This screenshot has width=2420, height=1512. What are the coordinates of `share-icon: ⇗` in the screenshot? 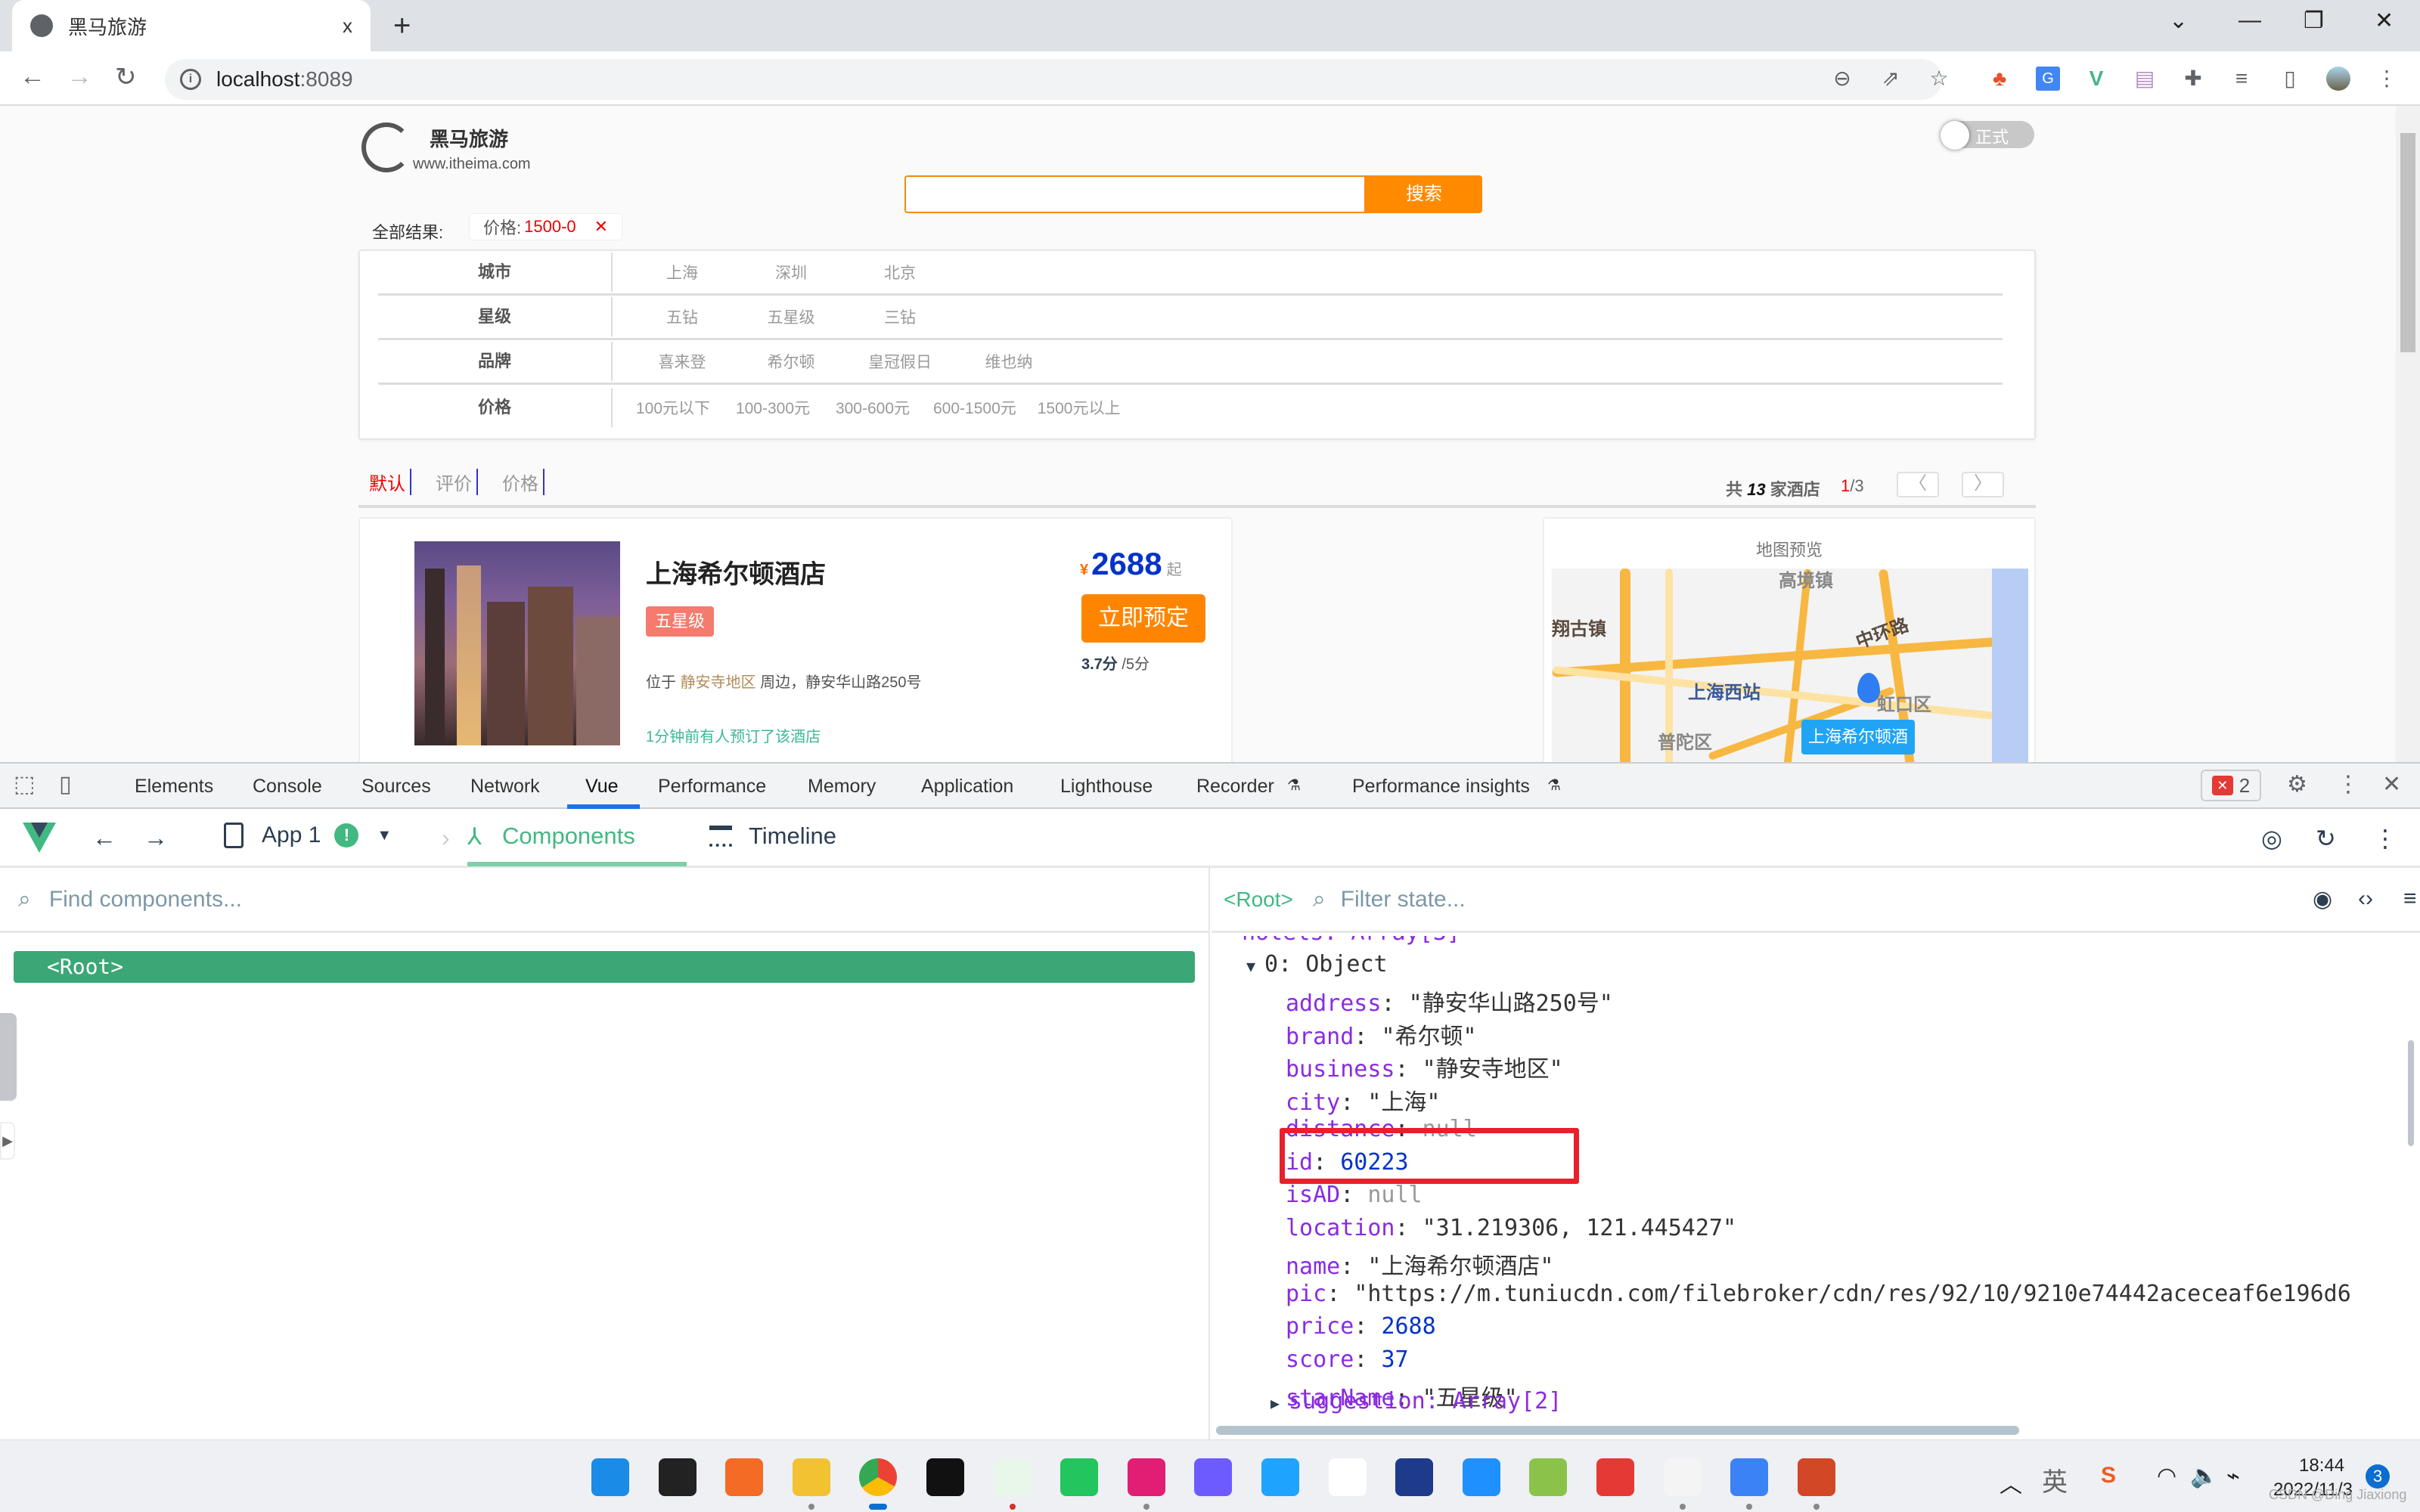 It's located at (1891, 79).